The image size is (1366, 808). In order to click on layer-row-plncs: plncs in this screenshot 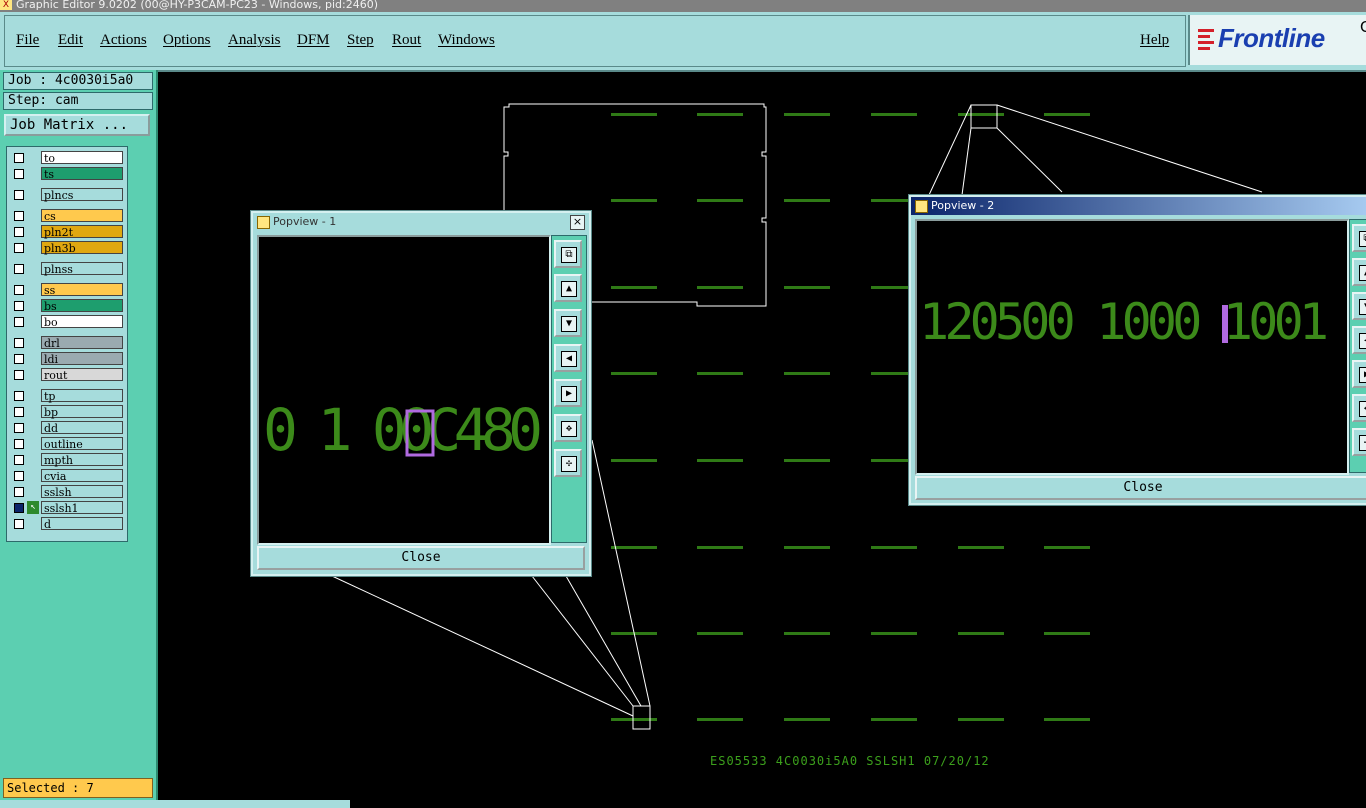, I will do `click(68, 195)`.